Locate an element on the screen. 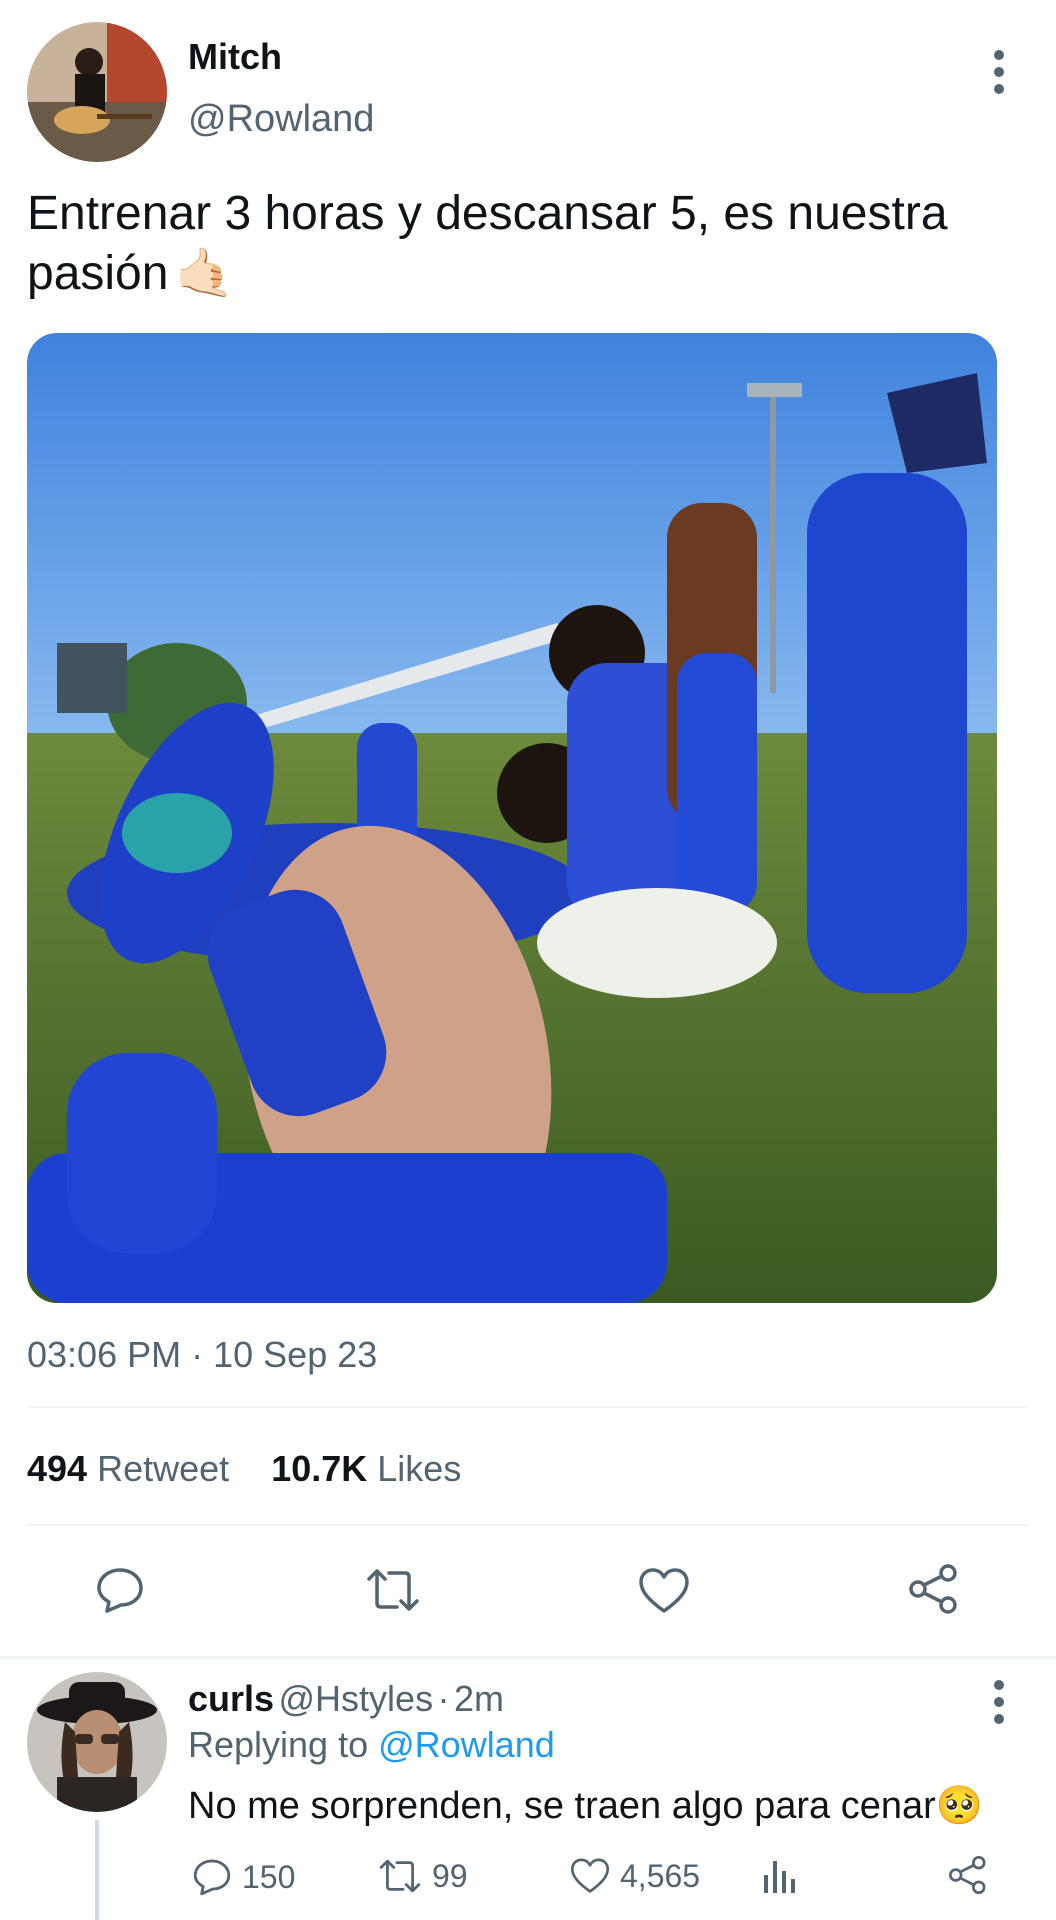 Image resolution: width=1056 pixels, height=1920 pixels. replying-mention: @Rowland is located at coordinates (466, 1744).